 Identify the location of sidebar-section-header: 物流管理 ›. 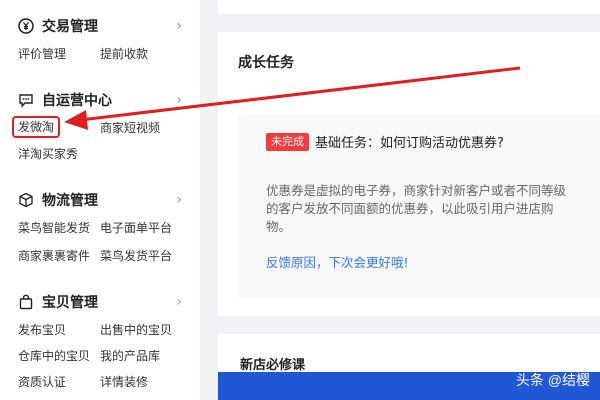
(104, 200).